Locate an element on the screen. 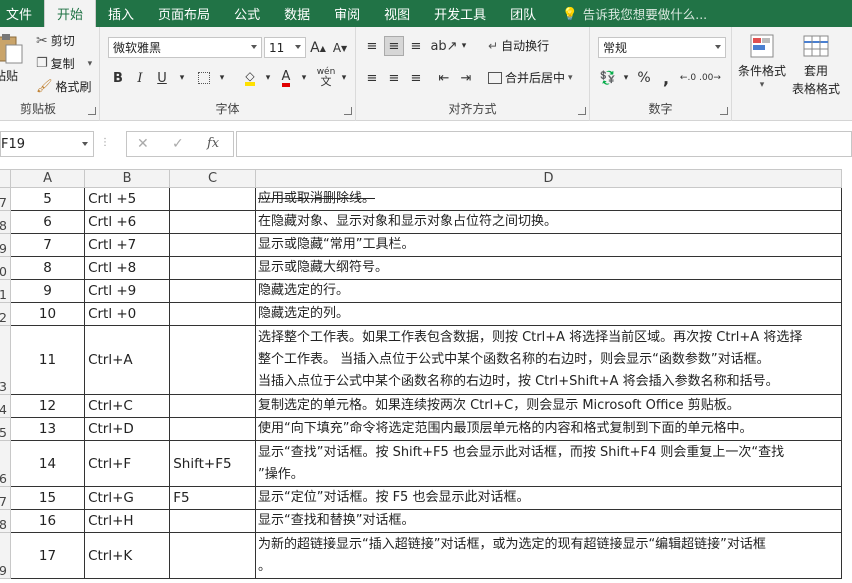 This screenshot has width=852, height=583. row-header: 17 is located at coordinates (5, 498).